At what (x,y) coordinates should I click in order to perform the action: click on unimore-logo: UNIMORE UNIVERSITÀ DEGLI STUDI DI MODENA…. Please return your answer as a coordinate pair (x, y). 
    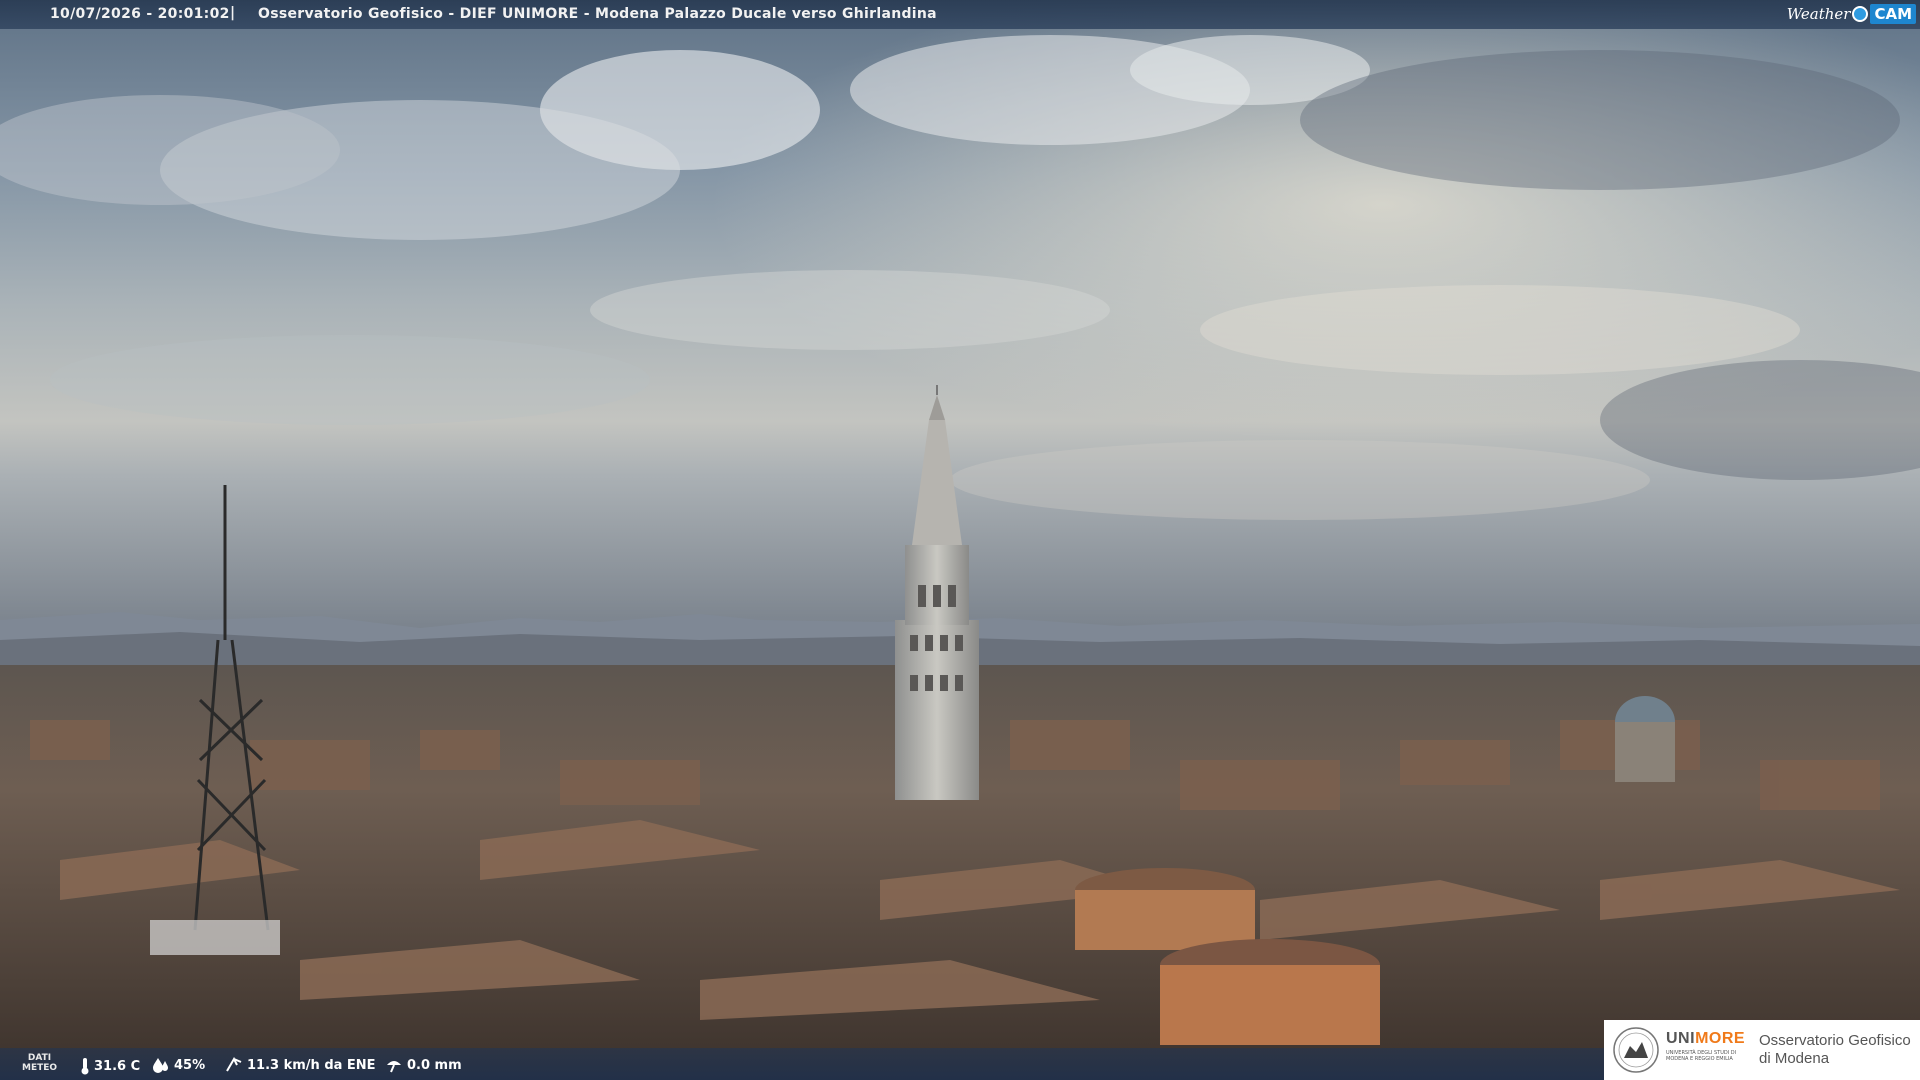
    Looking at the image, I should click on (1762, 1050).